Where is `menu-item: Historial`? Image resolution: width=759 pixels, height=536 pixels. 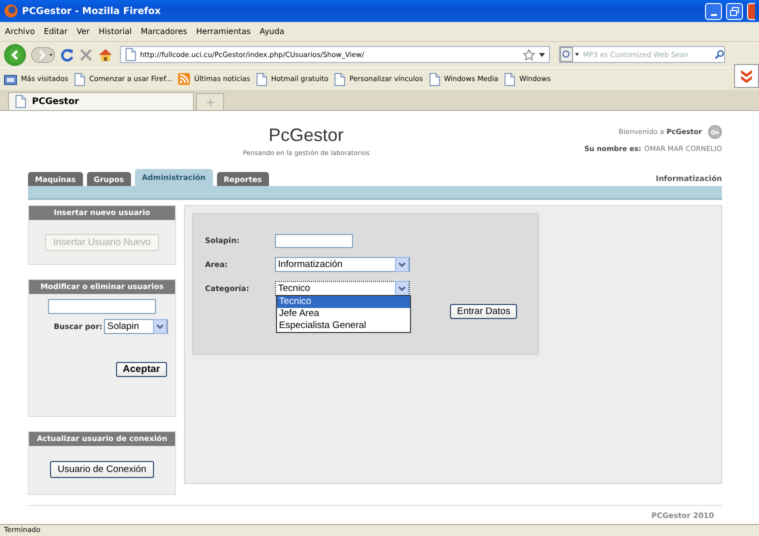
menu-item: Historial is located at coordinates (115, 31).